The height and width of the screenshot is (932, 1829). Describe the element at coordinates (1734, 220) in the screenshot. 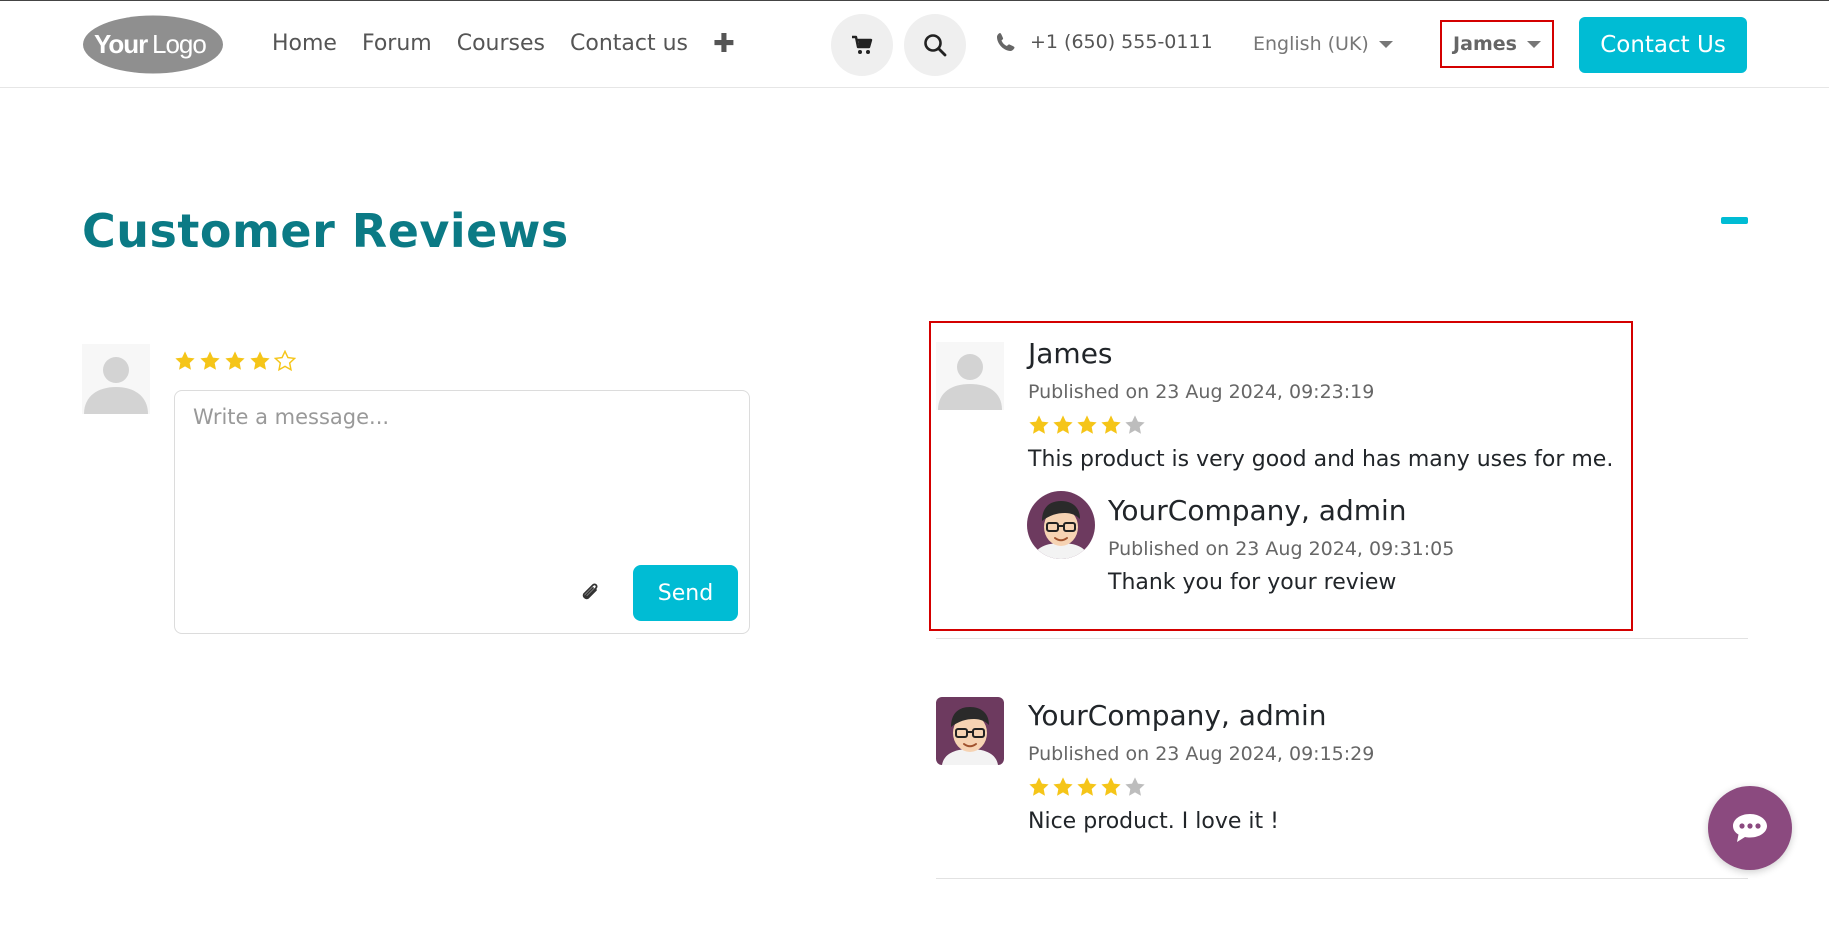

I see `collapse-toggle` at that location.